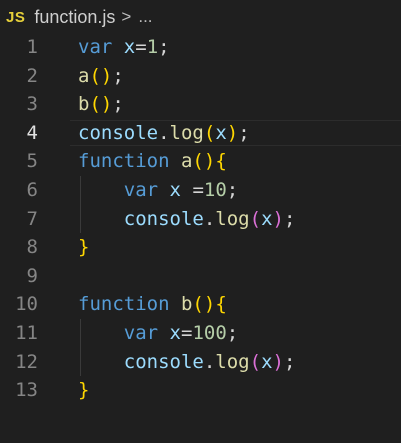  What do you see at coordinates (16, 17) in the screenshot?
I see `javascript-file-icon: JS` at bounding box center [16, 17].